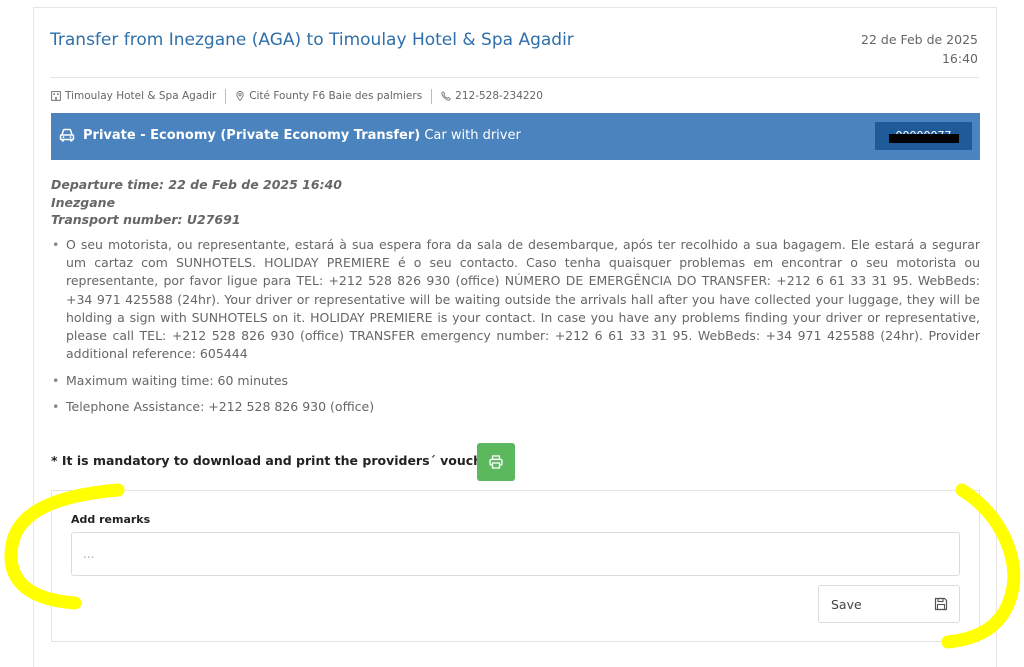 This screenshot has width=1024, height=667. I want to click on hotel-name: Timoulay Hotel & Spa Agadir, so click(141, 96).